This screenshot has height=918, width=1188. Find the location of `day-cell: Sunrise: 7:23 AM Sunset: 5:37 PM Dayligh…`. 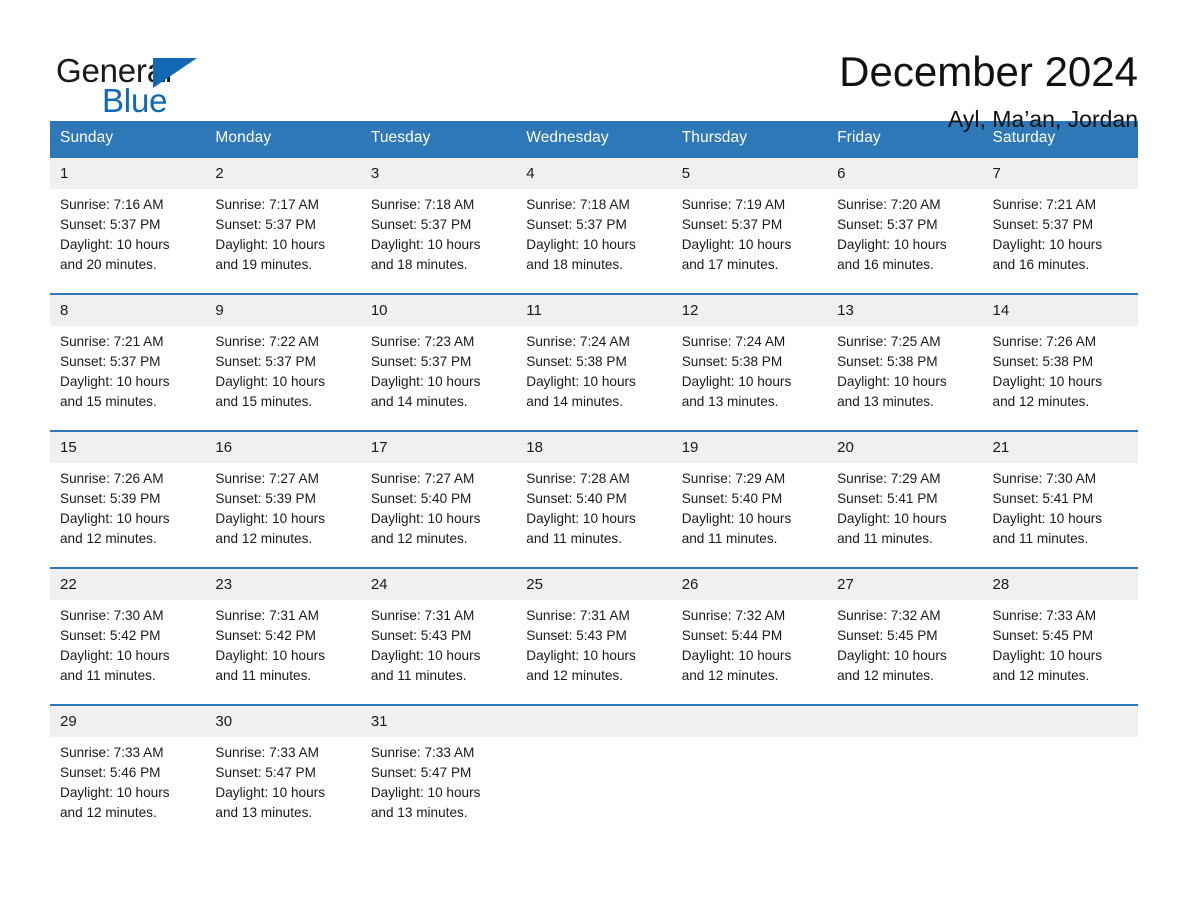

day-cell: Sunrise: 7:23 AM Sunset: 5:37 PM Dayligh… is located at coordinates (438, 378).